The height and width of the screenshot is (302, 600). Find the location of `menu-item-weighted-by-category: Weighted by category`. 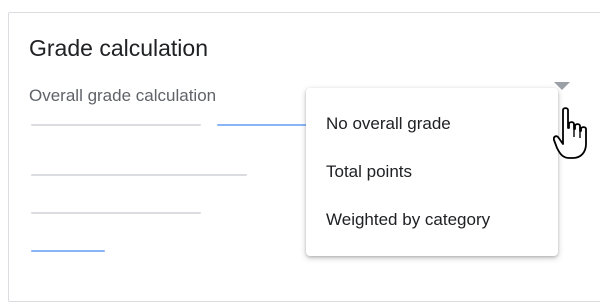

menu-item-weighted-by-category: Weighted by category is located at coordinates (432, 220).